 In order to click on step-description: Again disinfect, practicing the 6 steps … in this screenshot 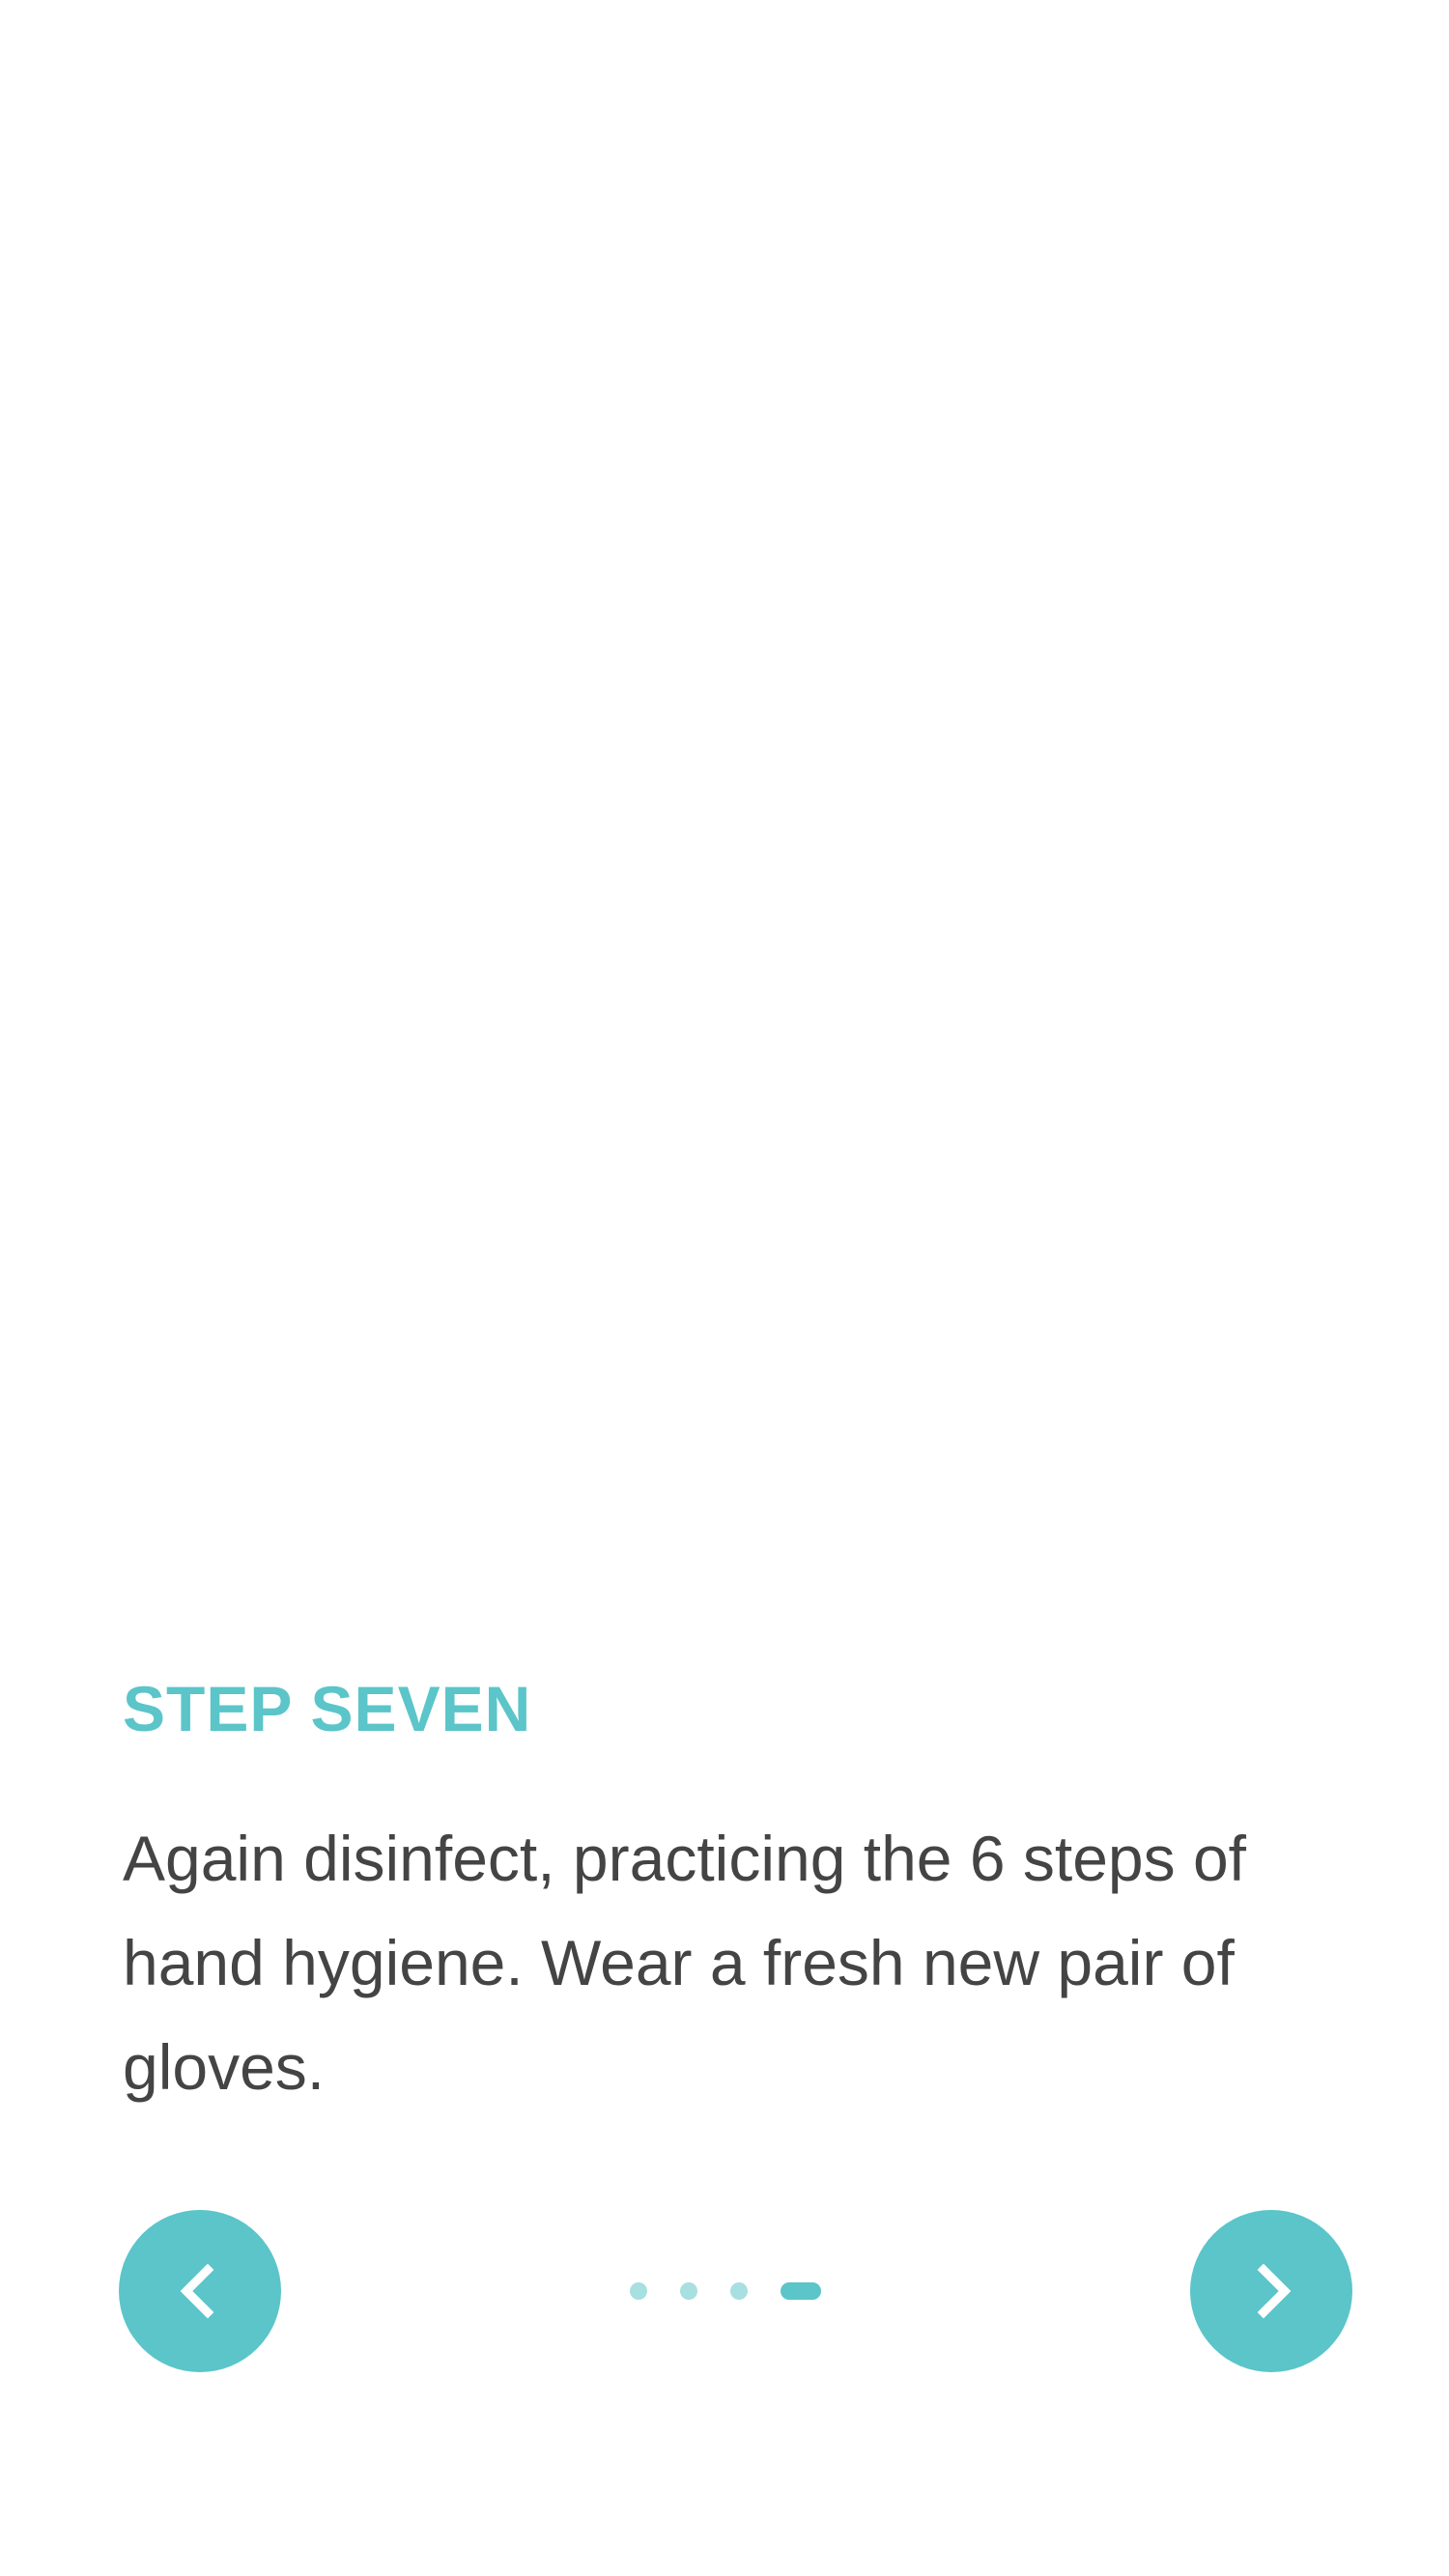, I will do `click(684, 1963)`.